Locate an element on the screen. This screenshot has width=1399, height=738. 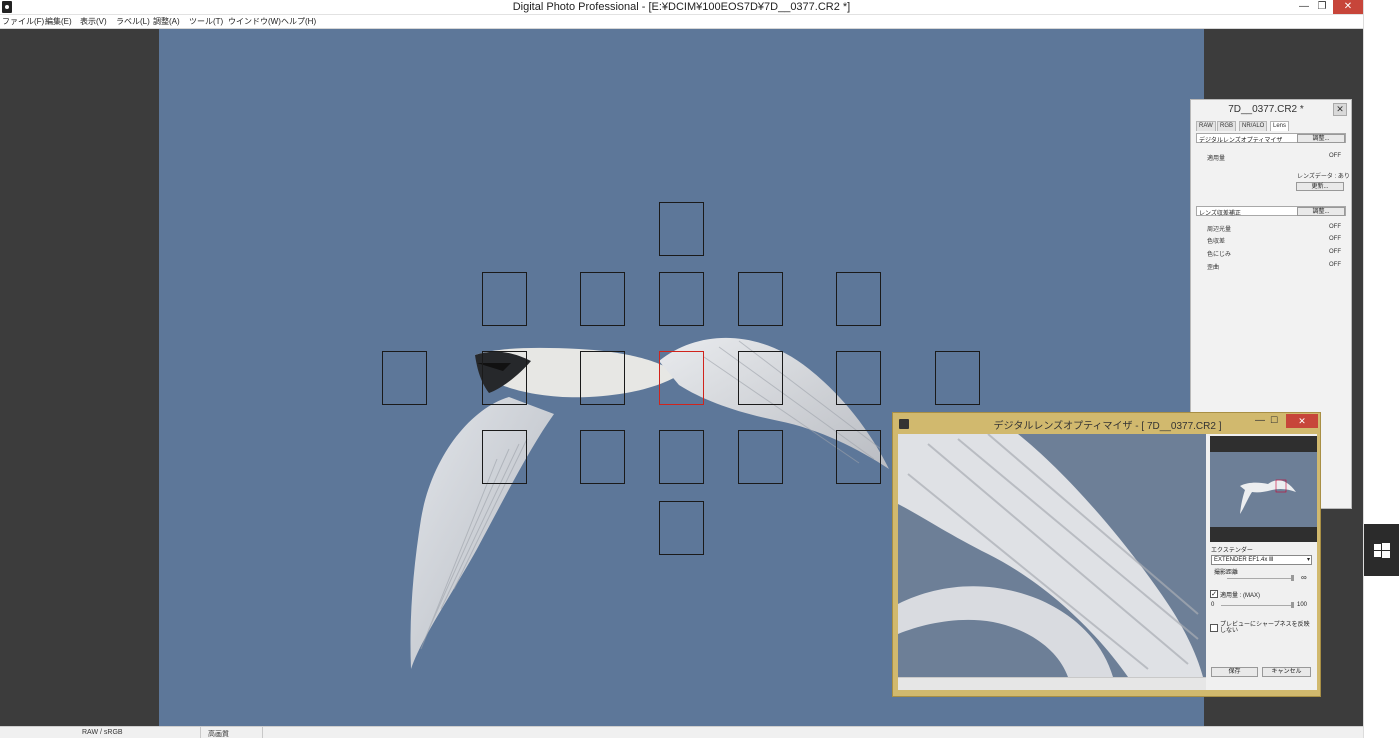
distance-slider-thumb is located at coordinates (1292, 578).